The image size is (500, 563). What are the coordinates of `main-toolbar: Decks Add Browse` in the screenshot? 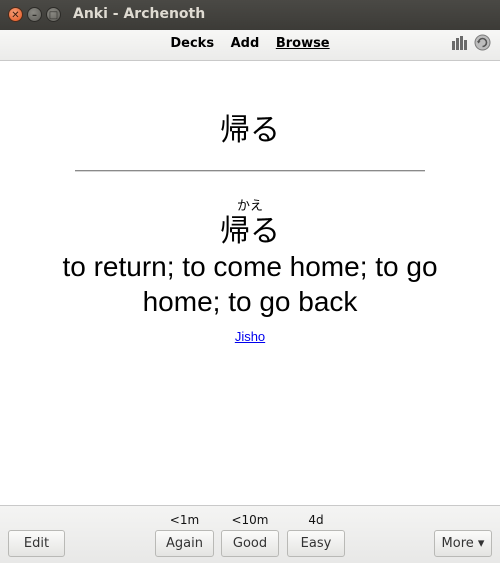 It's located at (250, 45).